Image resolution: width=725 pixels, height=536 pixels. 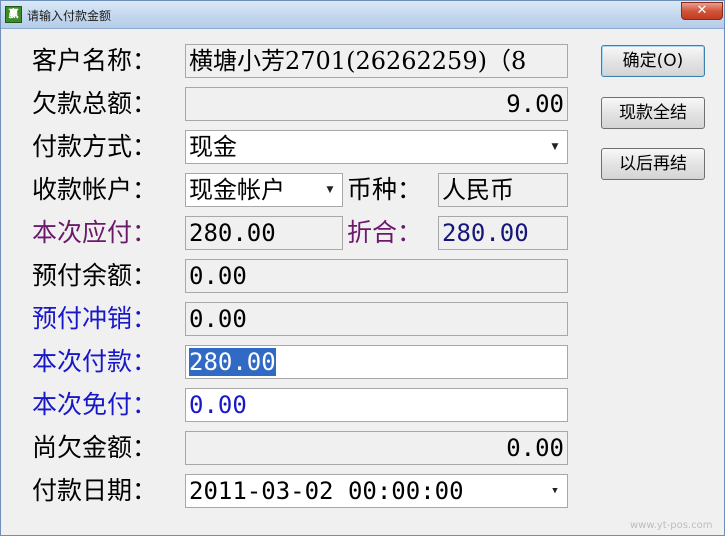 What do you see at coordinates (264, 233) in the screenshot?
I see `amount-due-field: 280.00` at bounding box center [264, 233].